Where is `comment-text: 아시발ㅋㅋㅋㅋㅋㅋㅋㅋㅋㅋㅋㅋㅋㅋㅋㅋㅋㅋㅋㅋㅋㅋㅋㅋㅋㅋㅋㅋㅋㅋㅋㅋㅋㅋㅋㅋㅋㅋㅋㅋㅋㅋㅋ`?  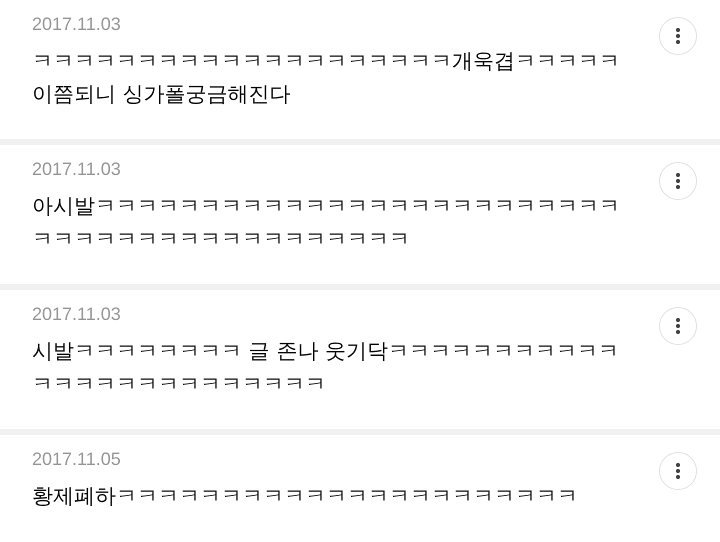 comment-text: 아시발ㅋㅋㅋㅋㅋㅋㅋㅋㅋㅋㅋㅋㅋㅋㅋㅋㅋㅋㅋㅋㅋㅋㅋㅋㅋㅋㅋㅋㅋㅋㅋㅋㅋㅋㅋㅋㅋㅋㅋㅋㅋㅋㅋ is located at coordinates (326, 223).